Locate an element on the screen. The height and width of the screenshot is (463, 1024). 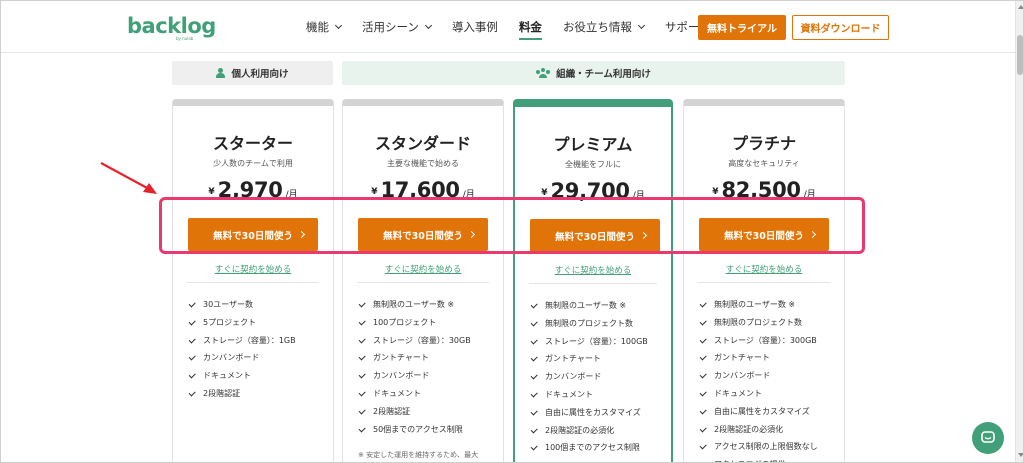
vertical-scrollbar is located at coordinates (1019, 231).